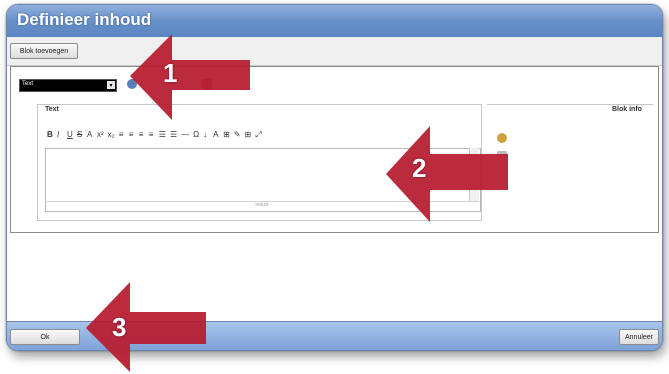  Describe the element at coordinates (170, 73) in the screenshot. I see `callout-number-1: 1` at that location.